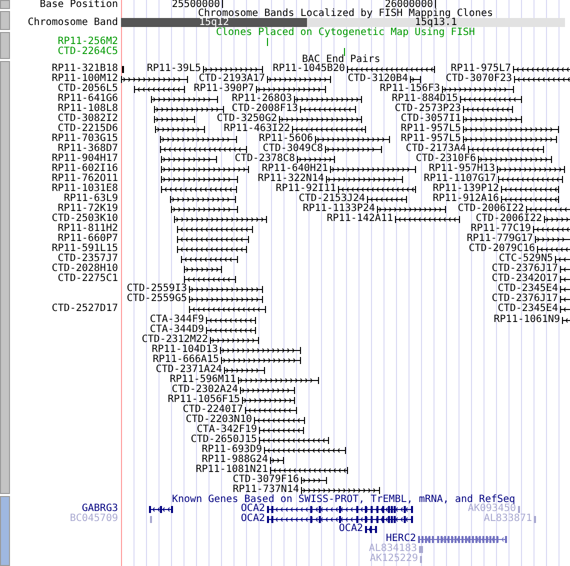 The width and height of the screenshot is (570, 566). I want to click on feature-label: HERC2, so click(401, 539).